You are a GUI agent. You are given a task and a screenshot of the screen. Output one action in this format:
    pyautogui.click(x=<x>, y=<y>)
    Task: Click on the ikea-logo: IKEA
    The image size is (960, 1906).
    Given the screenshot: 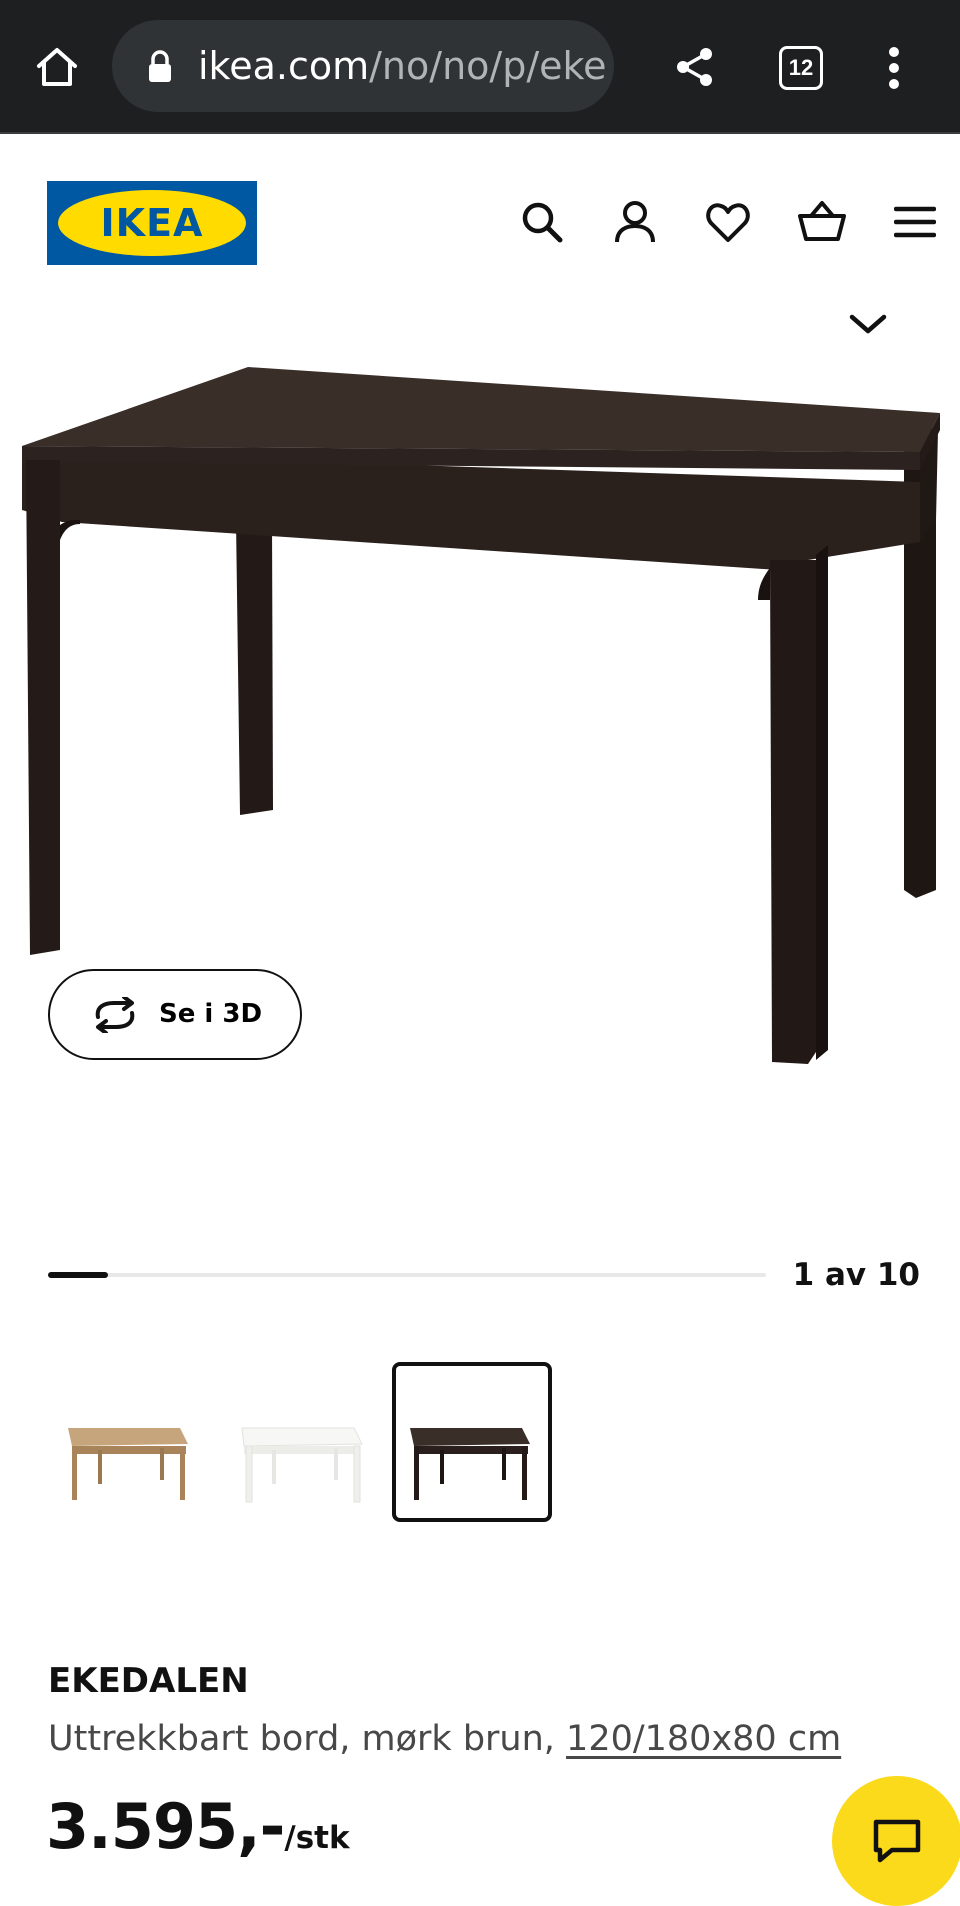 What is the action you would take?
    pyautogui.click(x=152, y=223)
    